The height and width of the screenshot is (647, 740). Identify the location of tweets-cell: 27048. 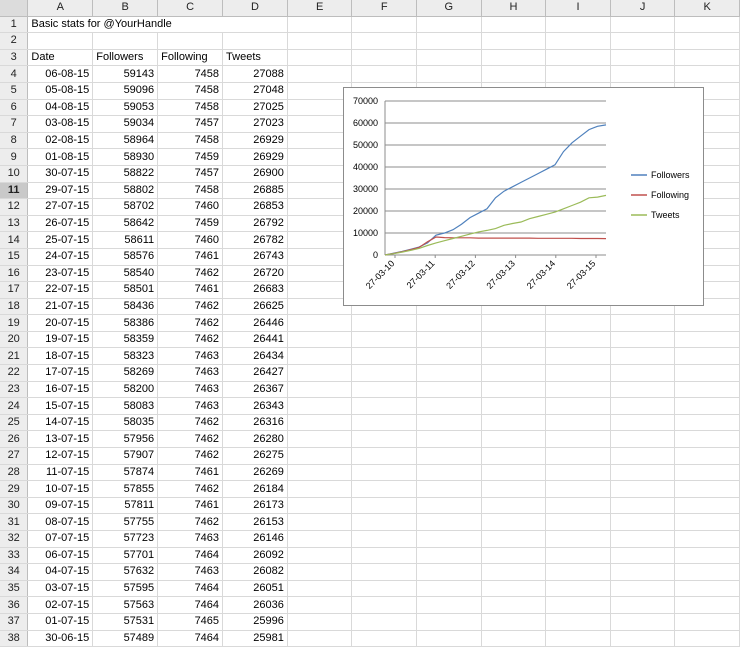
(255, 91).